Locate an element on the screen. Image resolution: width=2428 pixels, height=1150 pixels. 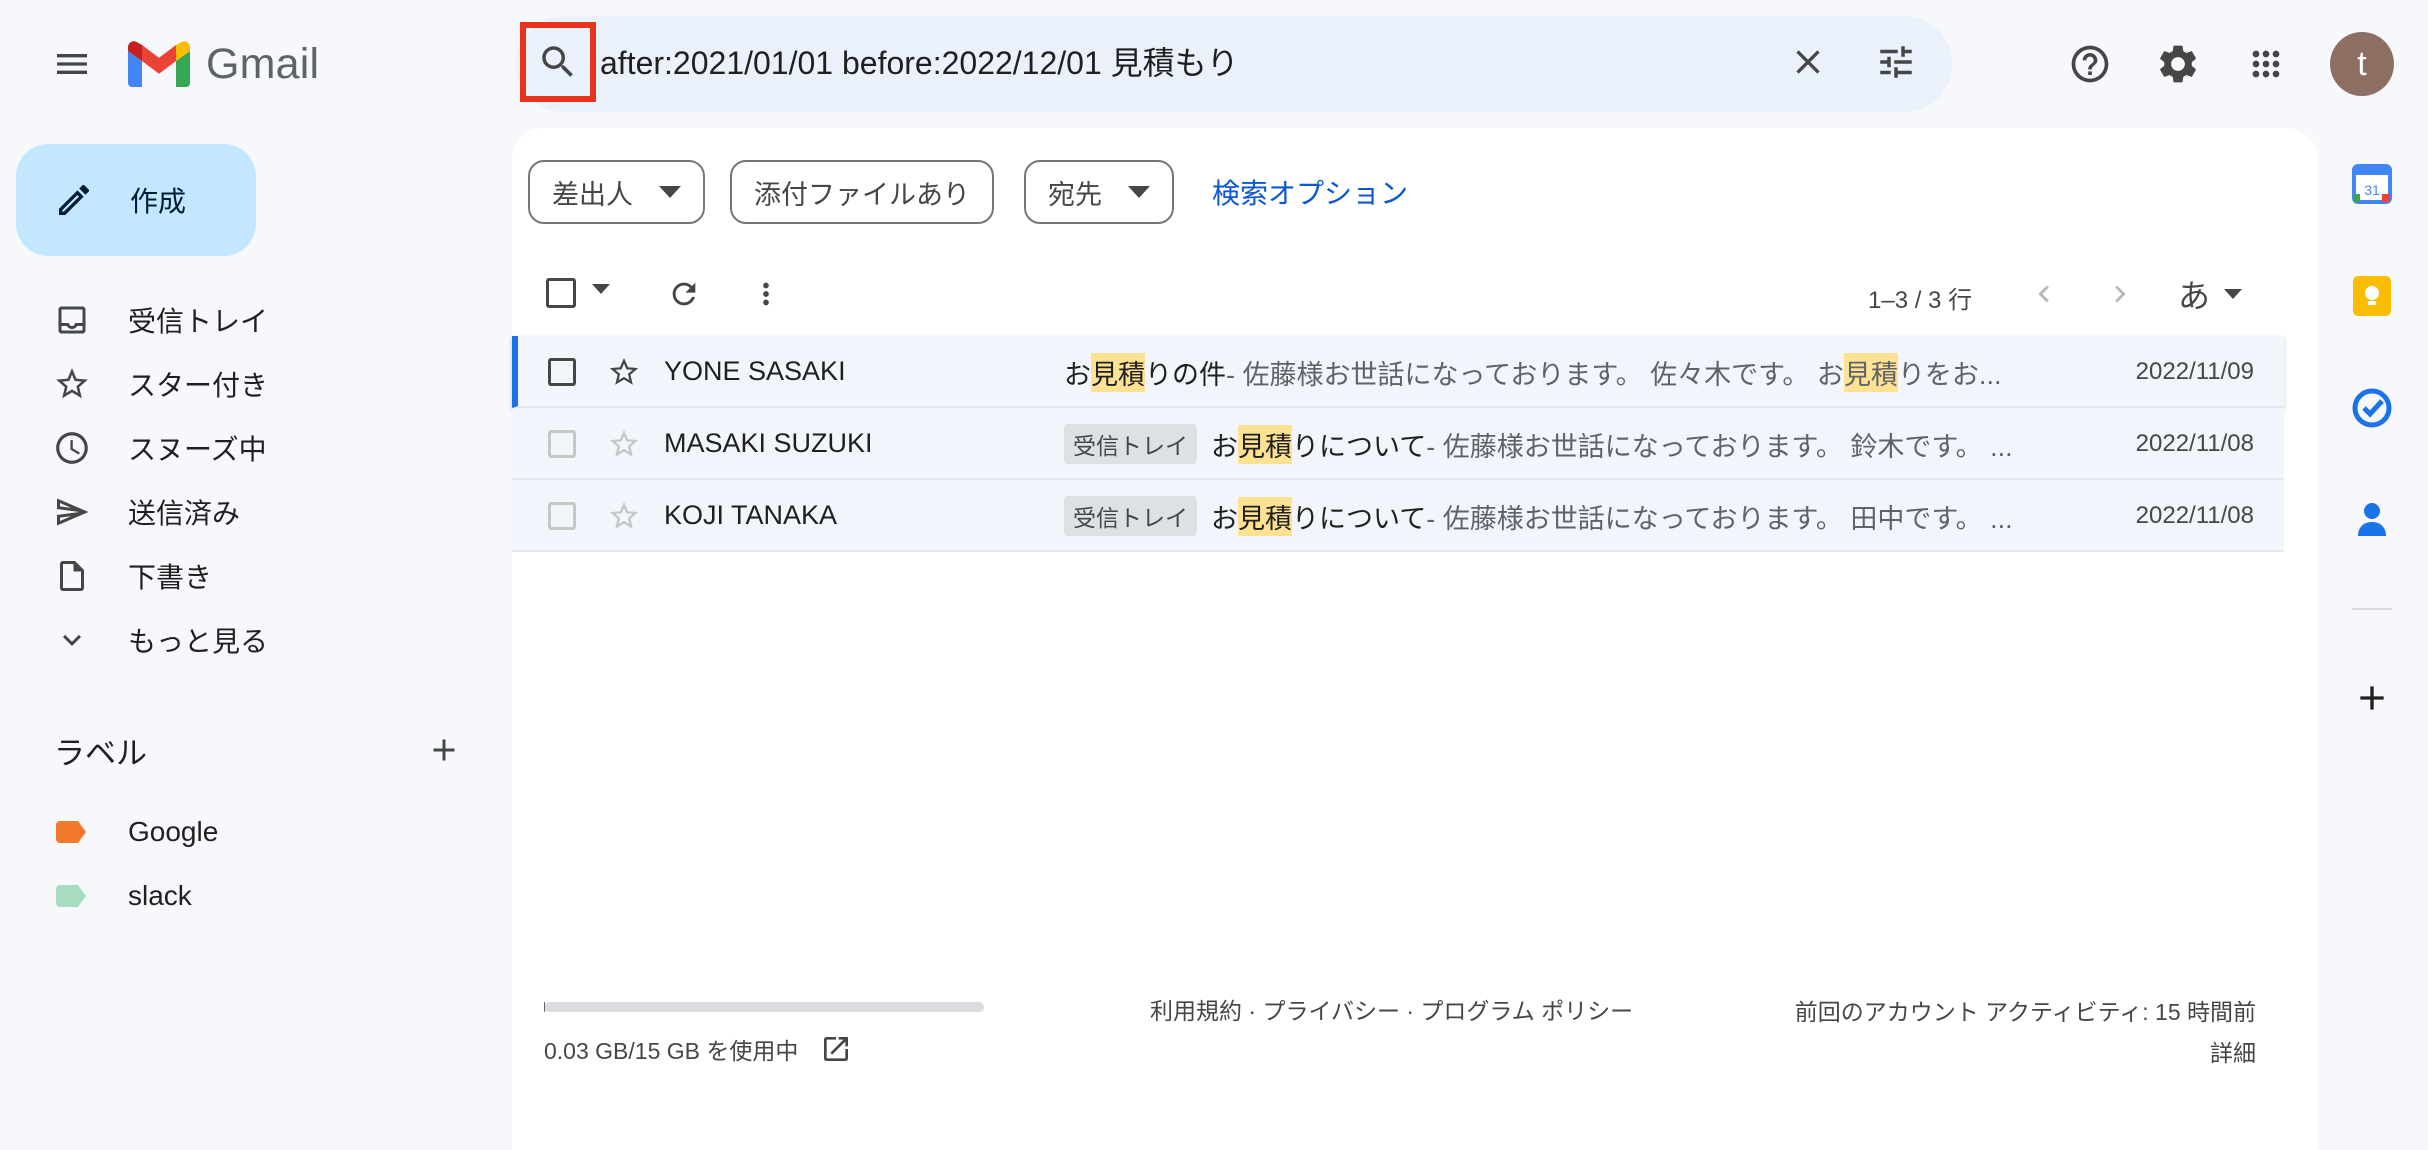
sidebar-item-more: もっと見る is located at coordinates (250, 640).